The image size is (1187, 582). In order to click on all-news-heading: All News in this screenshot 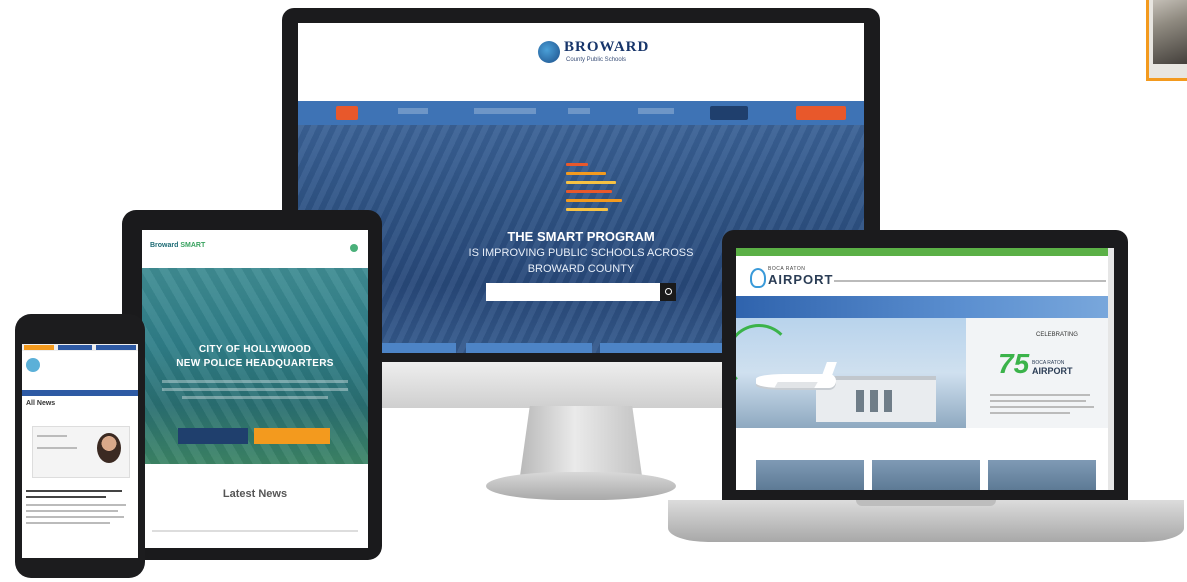, I will do `click(41, 403)`.